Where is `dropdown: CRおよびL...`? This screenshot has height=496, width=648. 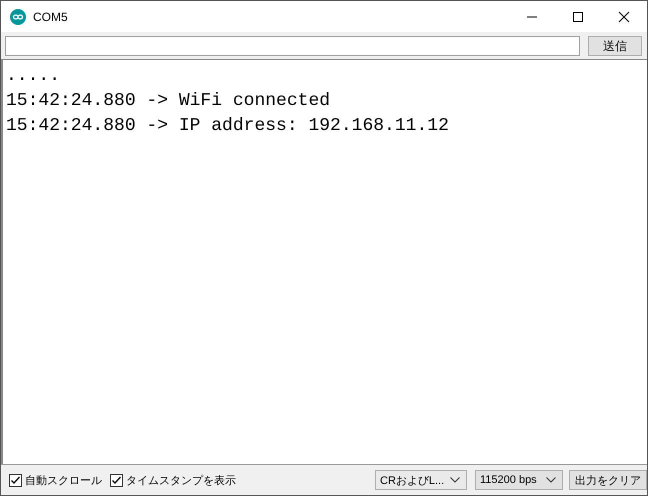 dropdown: CRおよびL... is located at coordinates (421, 480).